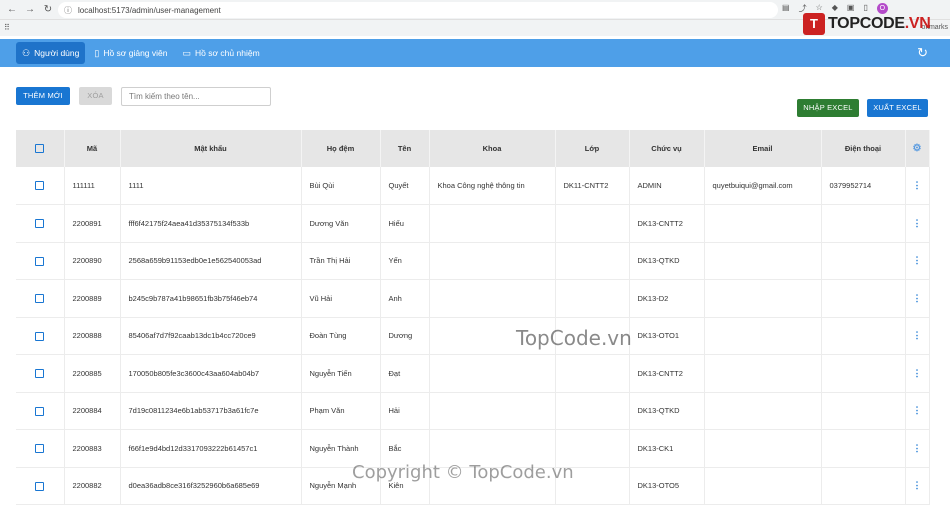 The width and height of the screenshot is (950, 505). What do you see at coordinates (211, 261) in the screenshot?
I see `table-cell: 2568a659b91153edb0e1e562540053ad` at bounding box center [211, 261].